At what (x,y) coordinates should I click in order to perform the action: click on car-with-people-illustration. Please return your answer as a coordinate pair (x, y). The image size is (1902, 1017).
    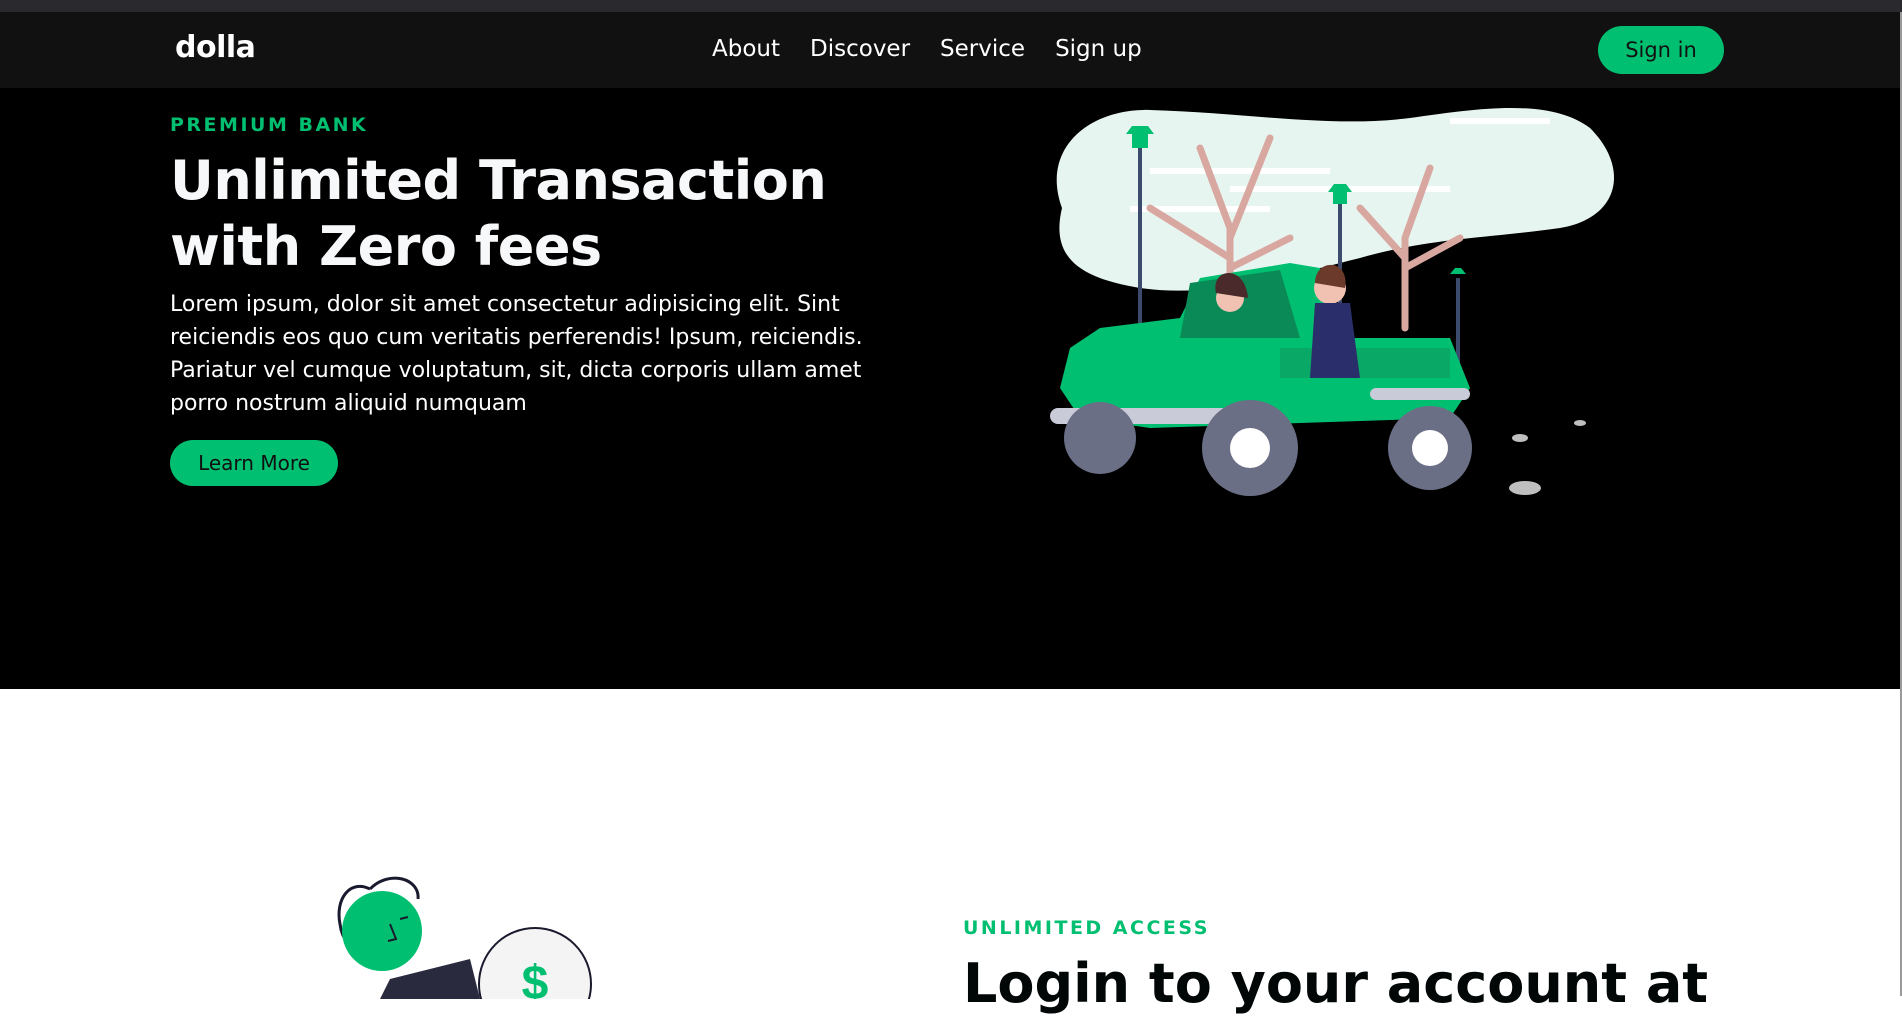
    Looking at the image, I should click on (1332, 302).